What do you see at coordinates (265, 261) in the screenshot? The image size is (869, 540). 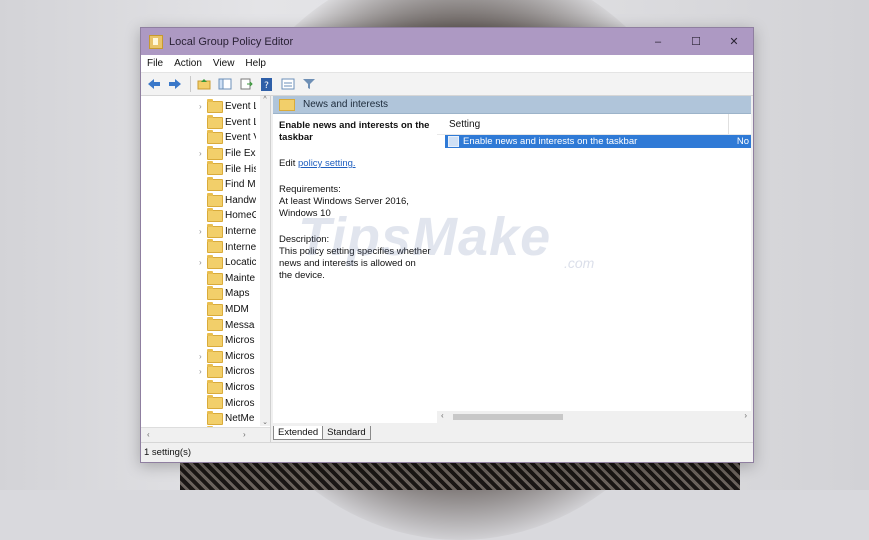 I see `tree-vertical-scrollbar: ^ ⌄` at bounding box center [265, 261].